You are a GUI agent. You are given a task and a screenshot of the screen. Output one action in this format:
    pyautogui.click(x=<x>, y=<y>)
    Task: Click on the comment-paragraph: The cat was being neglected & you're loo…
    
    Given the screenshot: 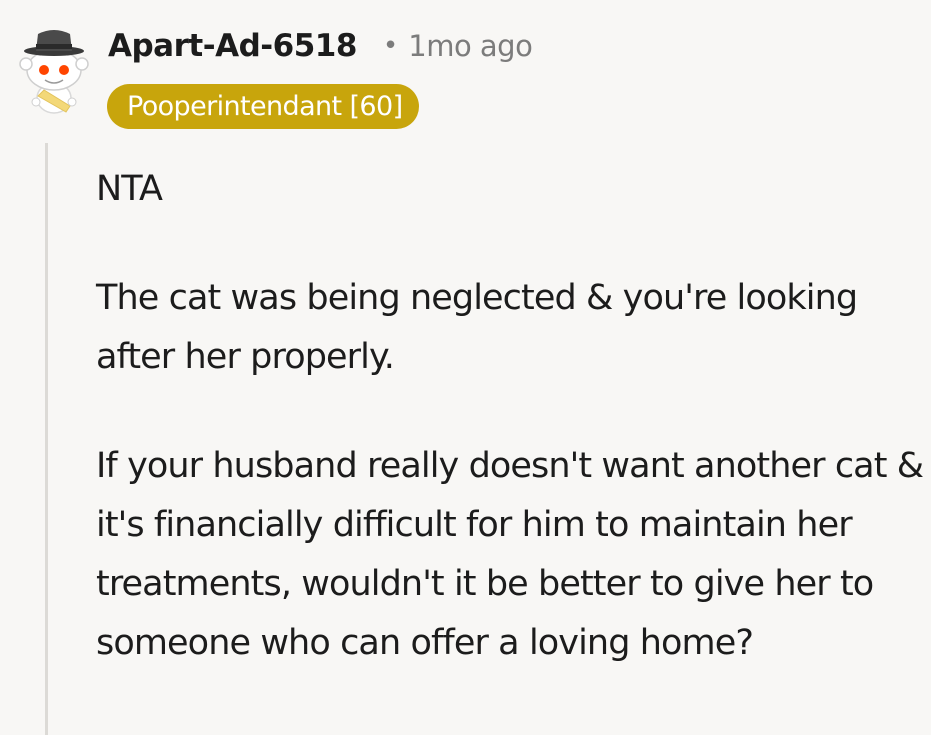 What is the action you would take?
    pyautogui.click(x=477, y=327)
    